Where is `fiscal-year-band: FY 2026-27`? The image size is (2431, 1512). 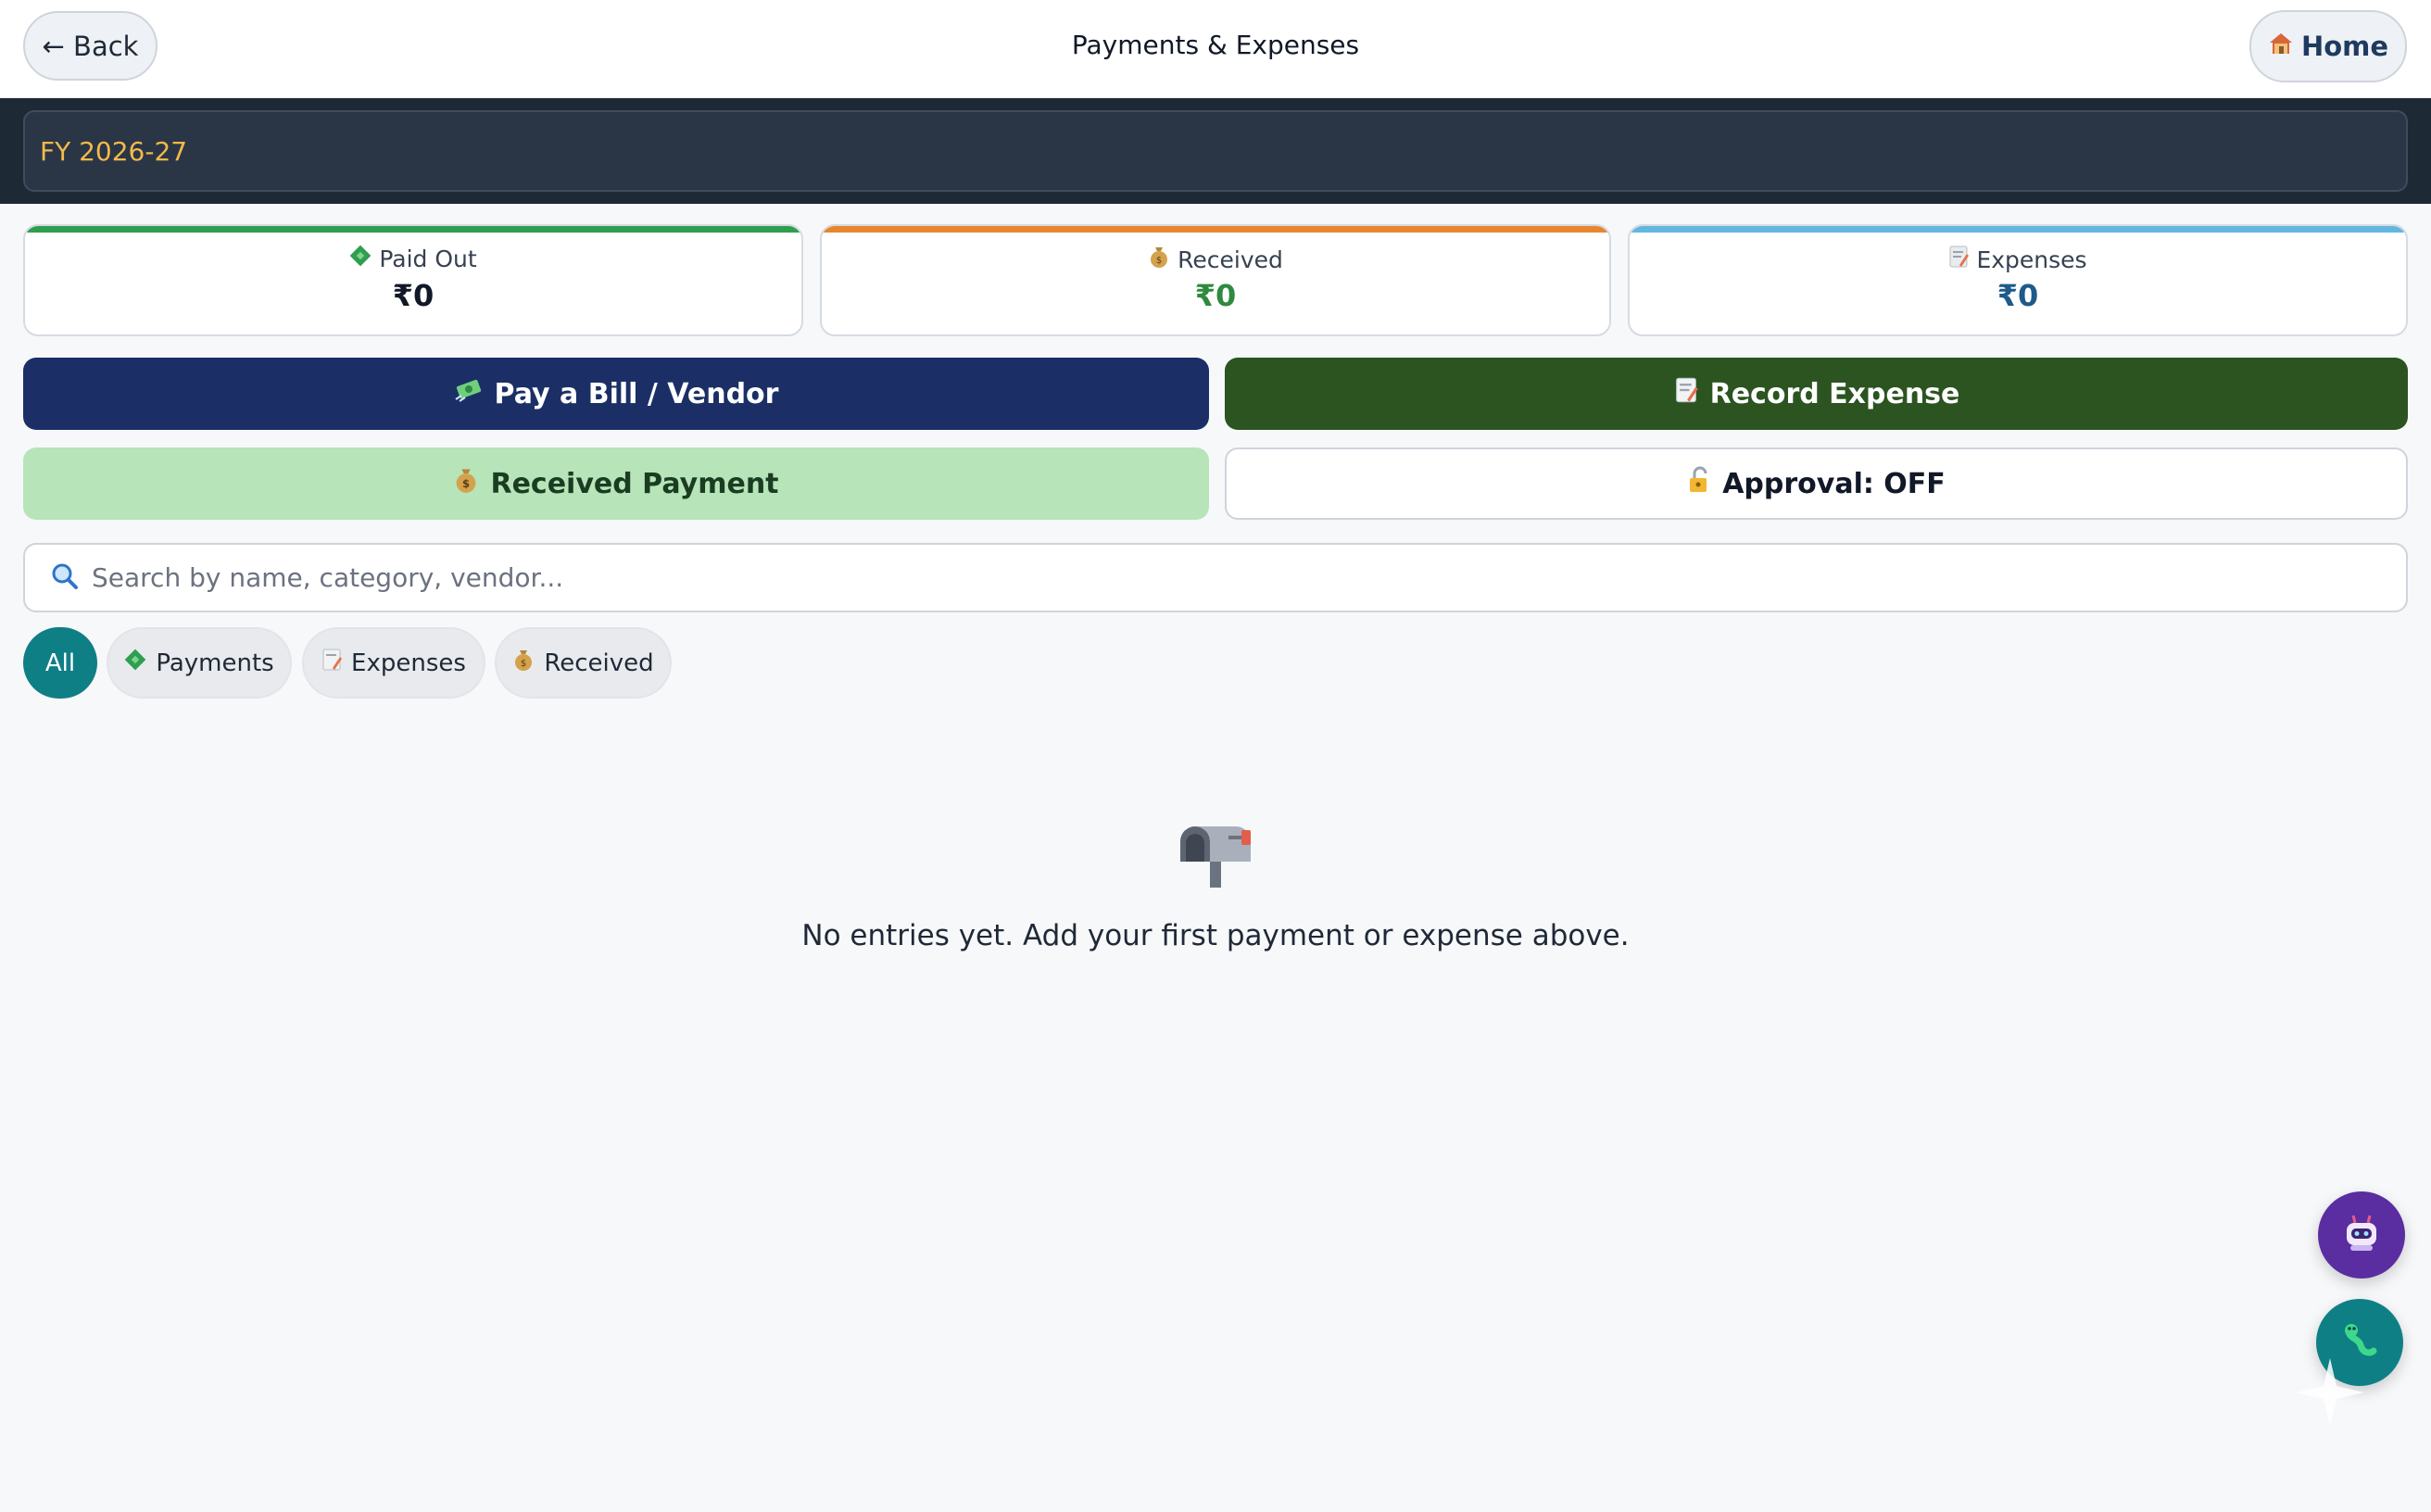
fiscal-year-band: FY 2026-27 is located at coordinates (1215, 151).